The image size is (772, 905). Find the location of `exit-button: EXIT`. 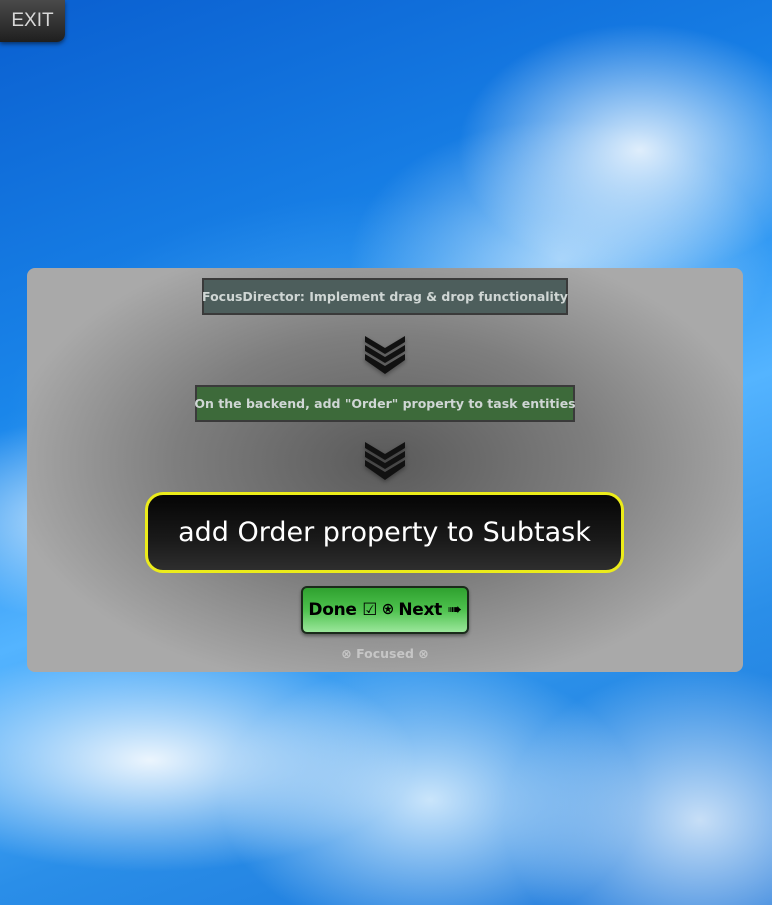

exit-button: EXIT is located at coordinates (32, 21).